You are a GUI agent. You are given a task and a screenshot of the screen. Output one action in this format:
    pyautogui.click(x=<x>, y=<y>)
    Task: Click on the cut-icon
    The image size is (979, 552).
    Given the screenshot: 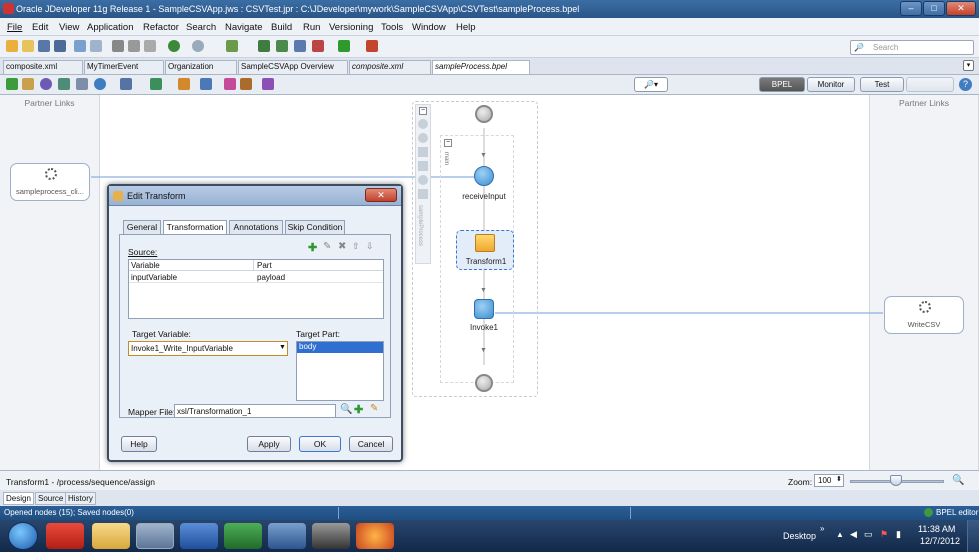 What is the action you would take?
    pyautogui.click(x=118, y=46)
    